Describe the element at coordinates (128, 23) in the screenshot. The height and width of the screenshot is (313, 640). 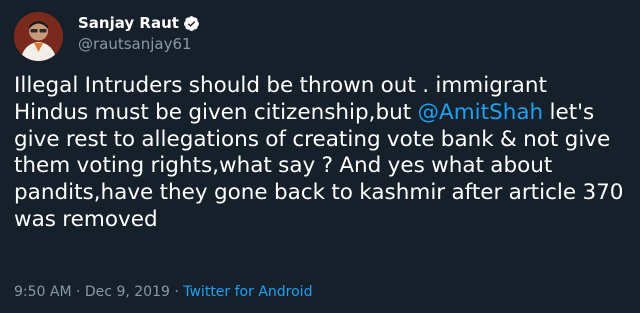
I see `display-name: Sanjay Raut` at that location.